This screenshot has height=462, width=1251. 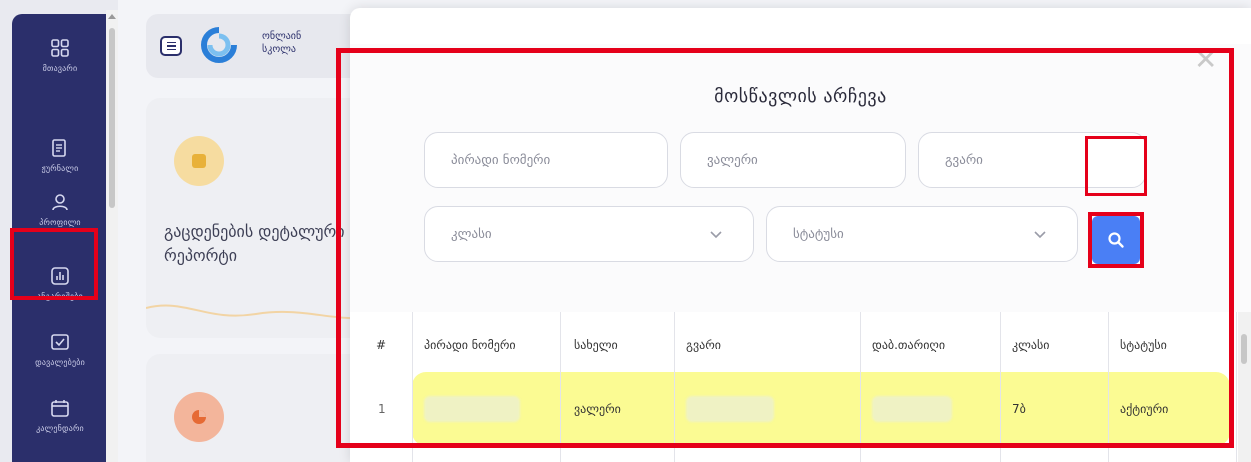 I want to click on sidebar-scrollbar, so click(x=112, y=236).